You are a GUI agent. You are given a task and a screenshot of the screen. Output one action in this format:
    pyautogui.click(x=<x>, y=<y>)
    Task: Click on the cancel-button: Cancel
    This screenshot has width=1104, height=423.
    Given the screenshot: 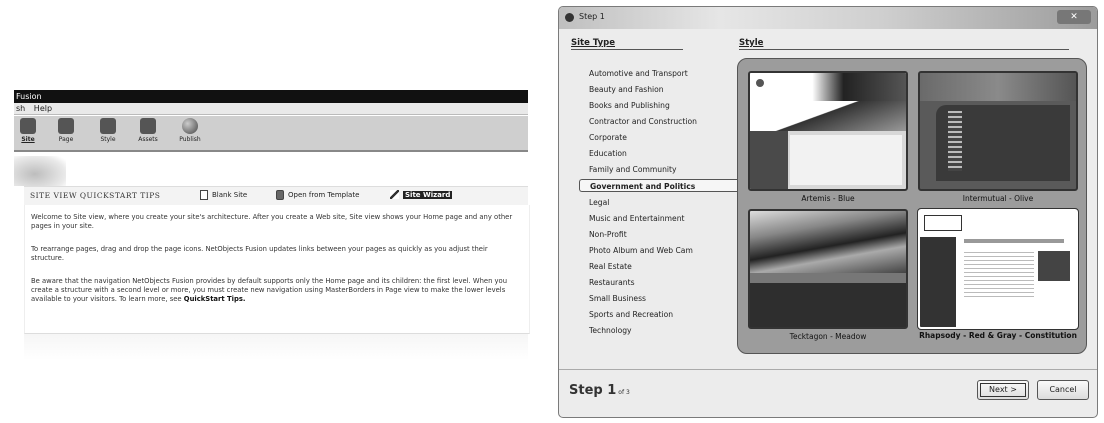 What is the action you would take?
    pyautogui.click(x=1063, y=390)
    